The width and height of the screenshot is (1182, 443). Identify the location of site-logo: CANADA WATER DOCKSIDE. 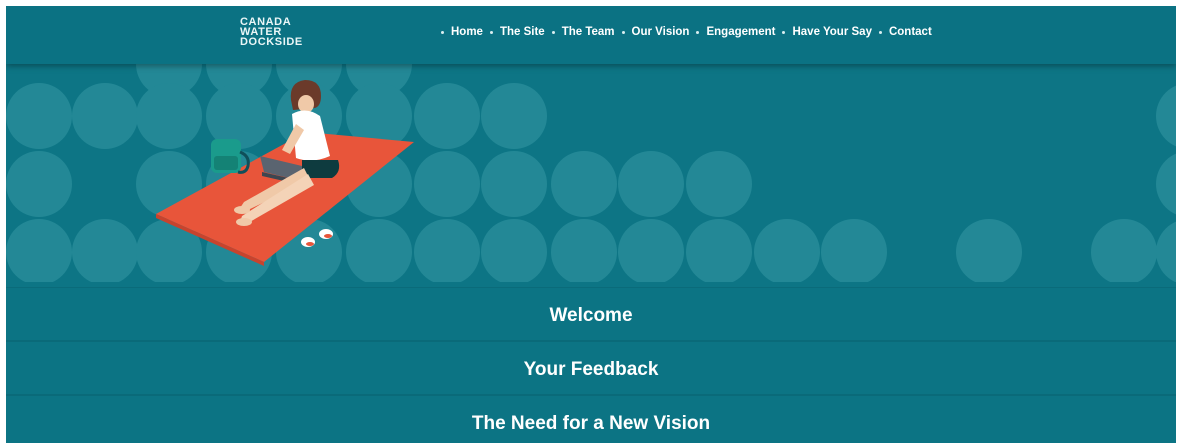
(271, 32).